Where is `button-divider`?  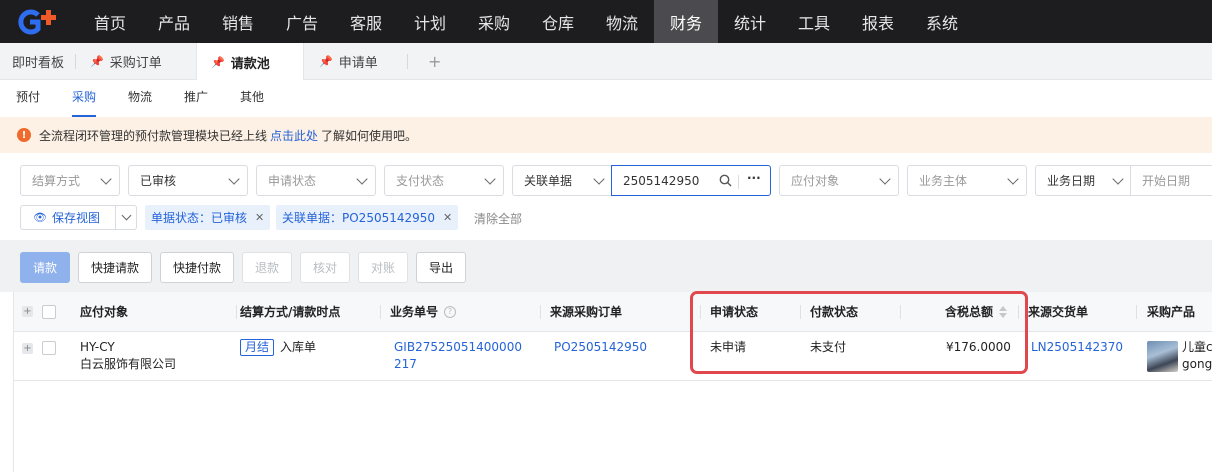
button-divider is located at coordinates (115, 217).